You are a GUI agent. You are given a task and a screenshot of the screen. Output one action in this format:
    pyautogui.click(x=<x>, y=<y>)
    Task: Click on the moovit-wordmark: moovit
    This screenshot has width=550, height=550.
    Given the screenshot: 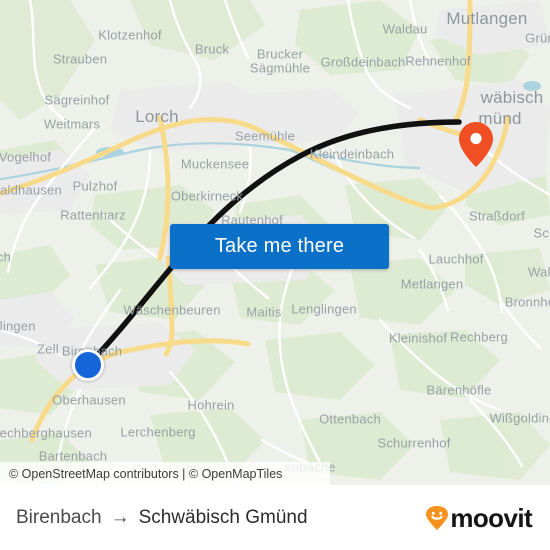 What is the action you would take?
    pyautogui.click(x=491, y=517)
    